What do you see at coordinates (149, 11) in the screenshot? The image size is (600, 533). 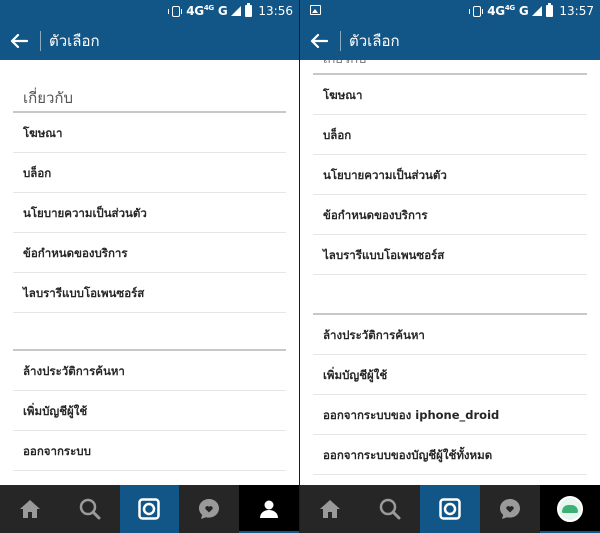 I see `status-bar: 4G4G G 13:56` at bounding box center [149, 11].